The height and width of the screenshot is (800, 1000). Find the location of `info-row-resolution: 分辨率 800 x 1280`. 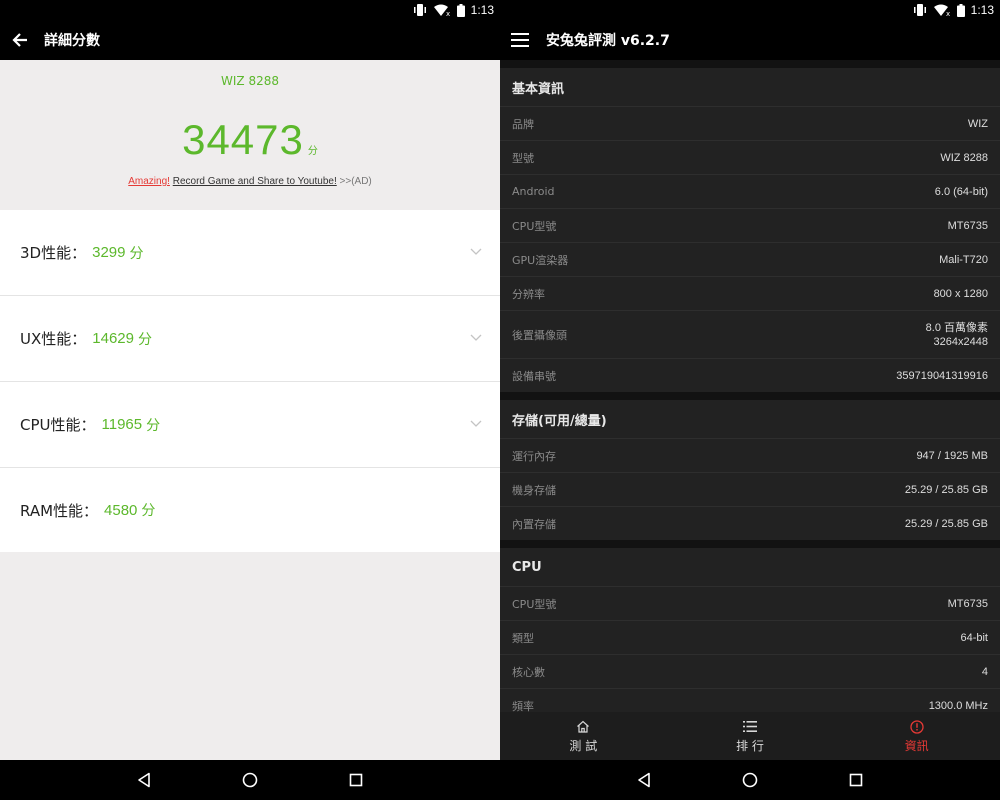

info-row-resolution: 分辨率 800 x 1280 is located at coordinates (750, 293).